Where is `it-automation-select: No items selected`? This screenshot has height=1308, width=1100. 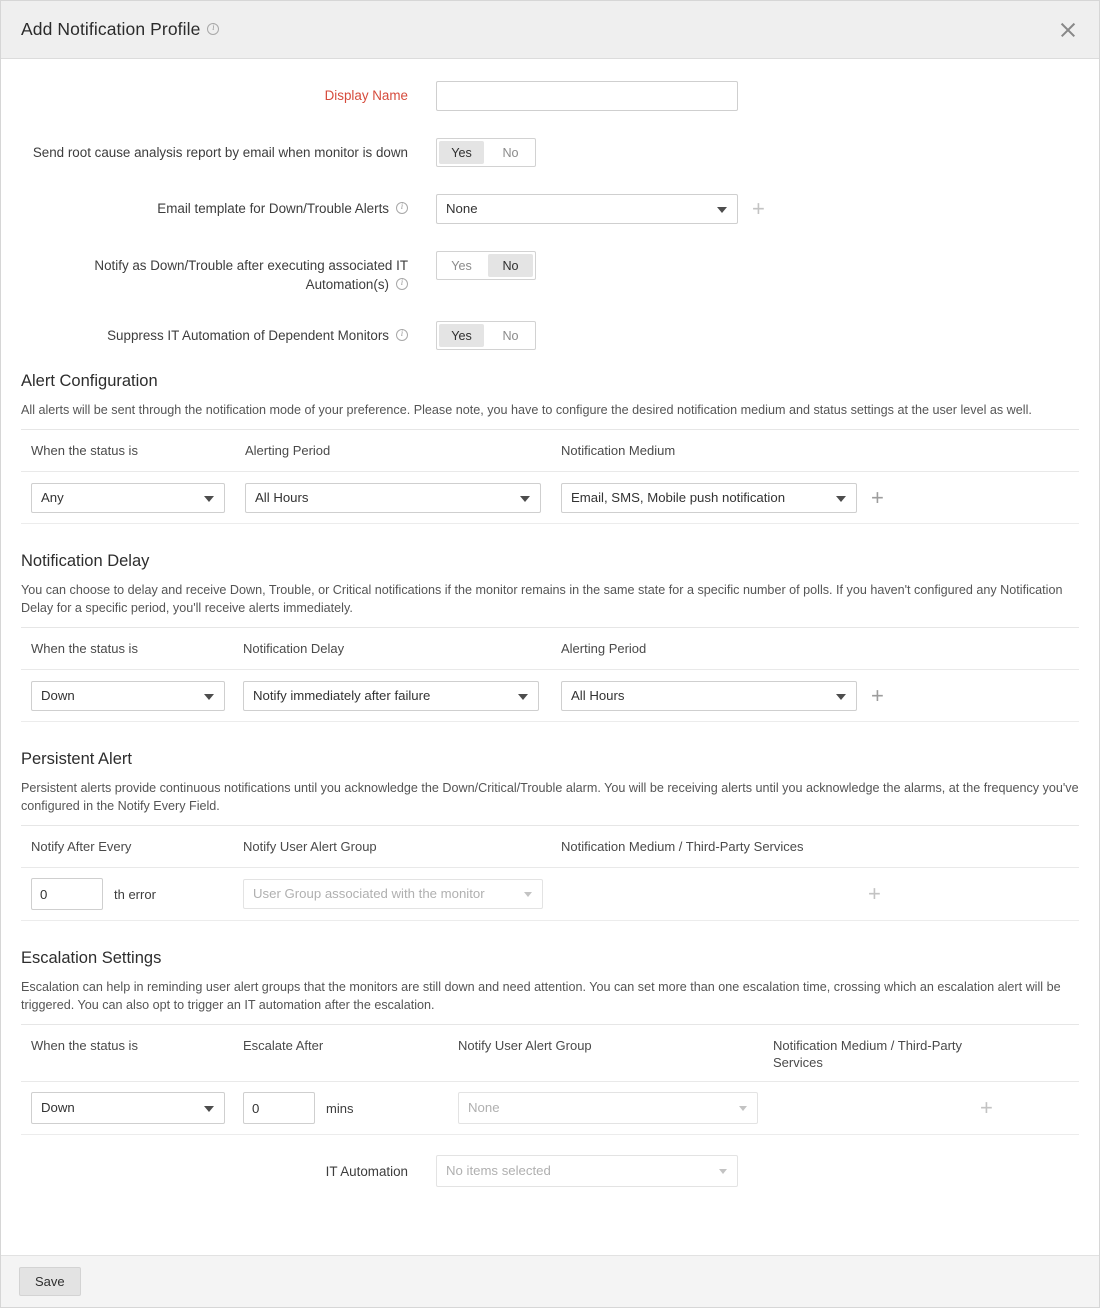 it-automation-select: No items selected is located at coordinates (587, 1171).